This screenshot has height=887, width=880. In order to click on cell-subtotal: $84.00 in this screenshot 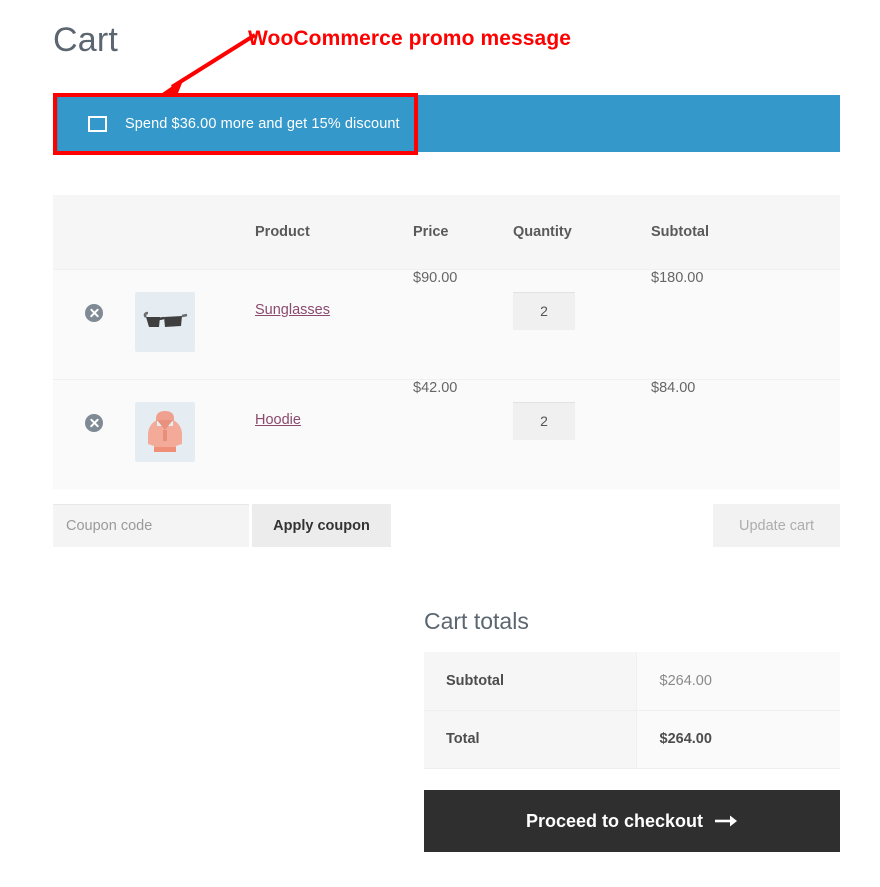, I will do `click(745, 433)`.